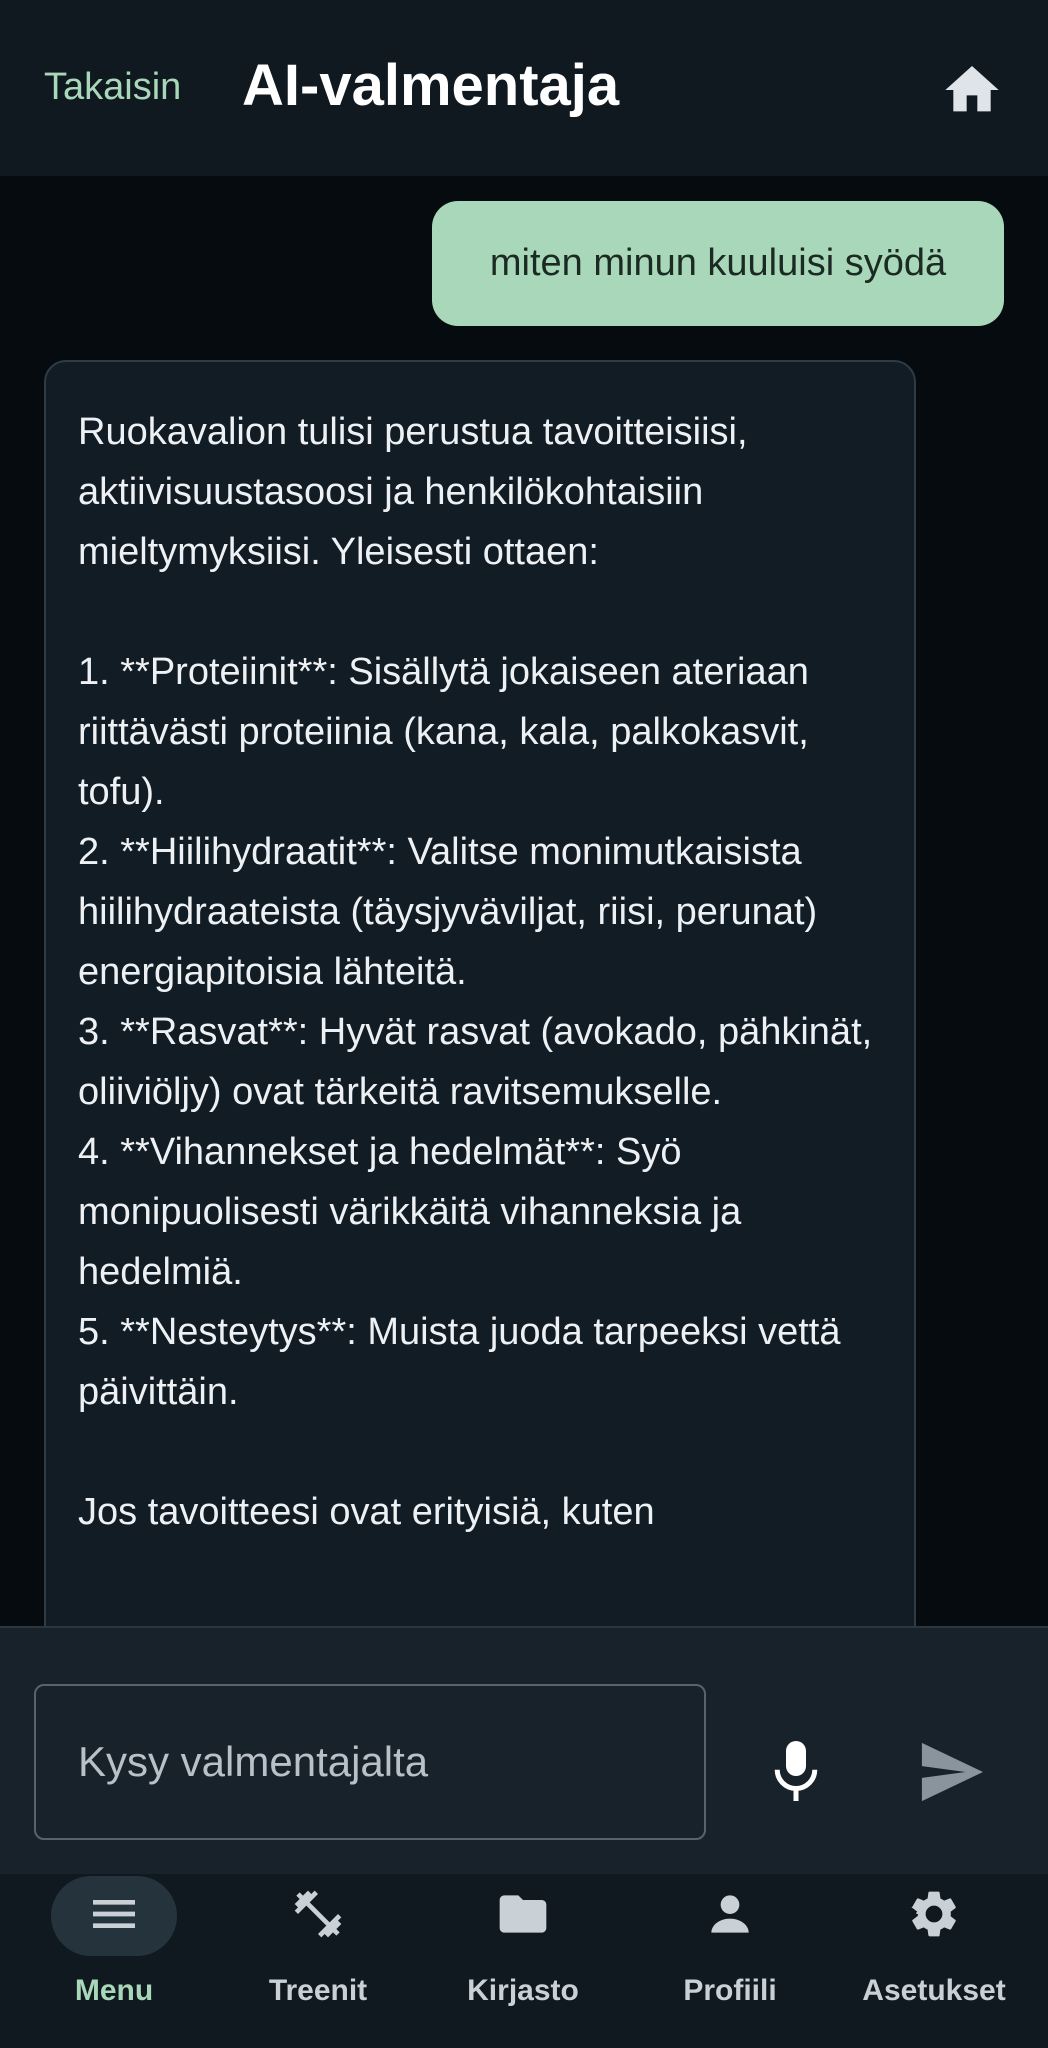  What do you see at coordinates (114, 1990) in the screenshot?
I see `nav-label-menu: Menu` at bounding box center [114, 1990].